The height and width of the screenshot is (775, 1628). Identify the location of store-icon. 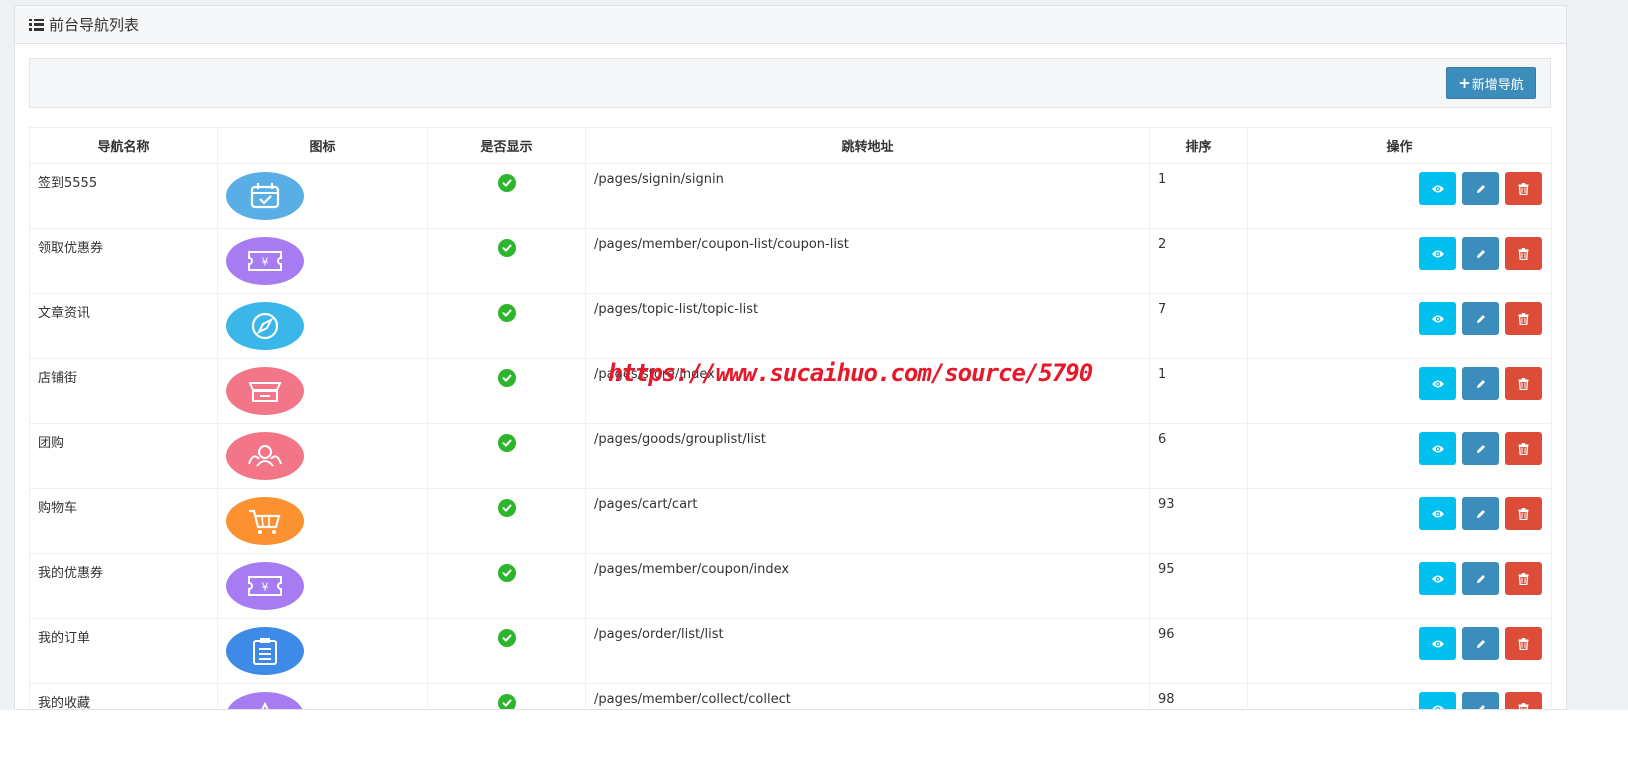
(265, 391).